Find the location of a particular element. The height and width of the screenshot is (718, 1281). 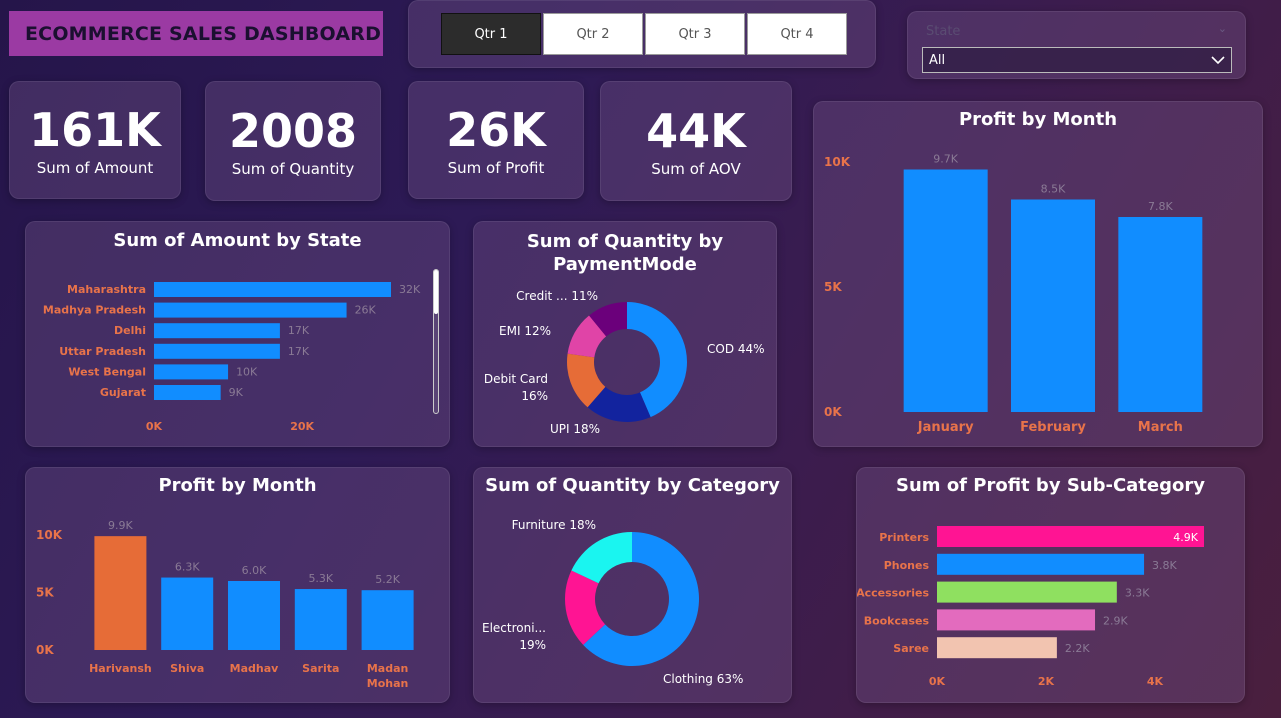

kpi-label: Sum of Amount is located at coordinates (95, 168).